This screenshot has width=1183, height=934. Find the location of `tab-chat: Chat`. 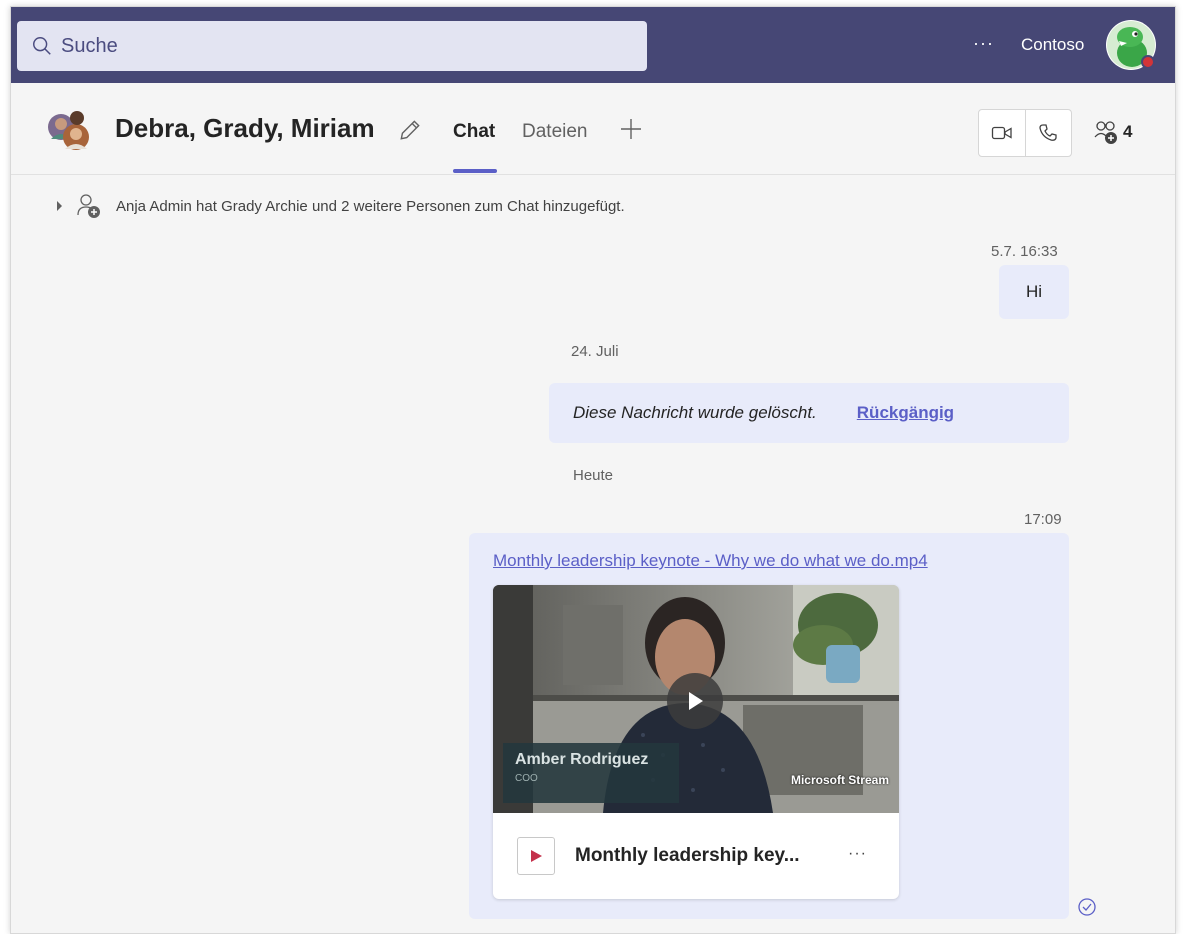

tab-chat: Chat is located at coordinates (474, 132).